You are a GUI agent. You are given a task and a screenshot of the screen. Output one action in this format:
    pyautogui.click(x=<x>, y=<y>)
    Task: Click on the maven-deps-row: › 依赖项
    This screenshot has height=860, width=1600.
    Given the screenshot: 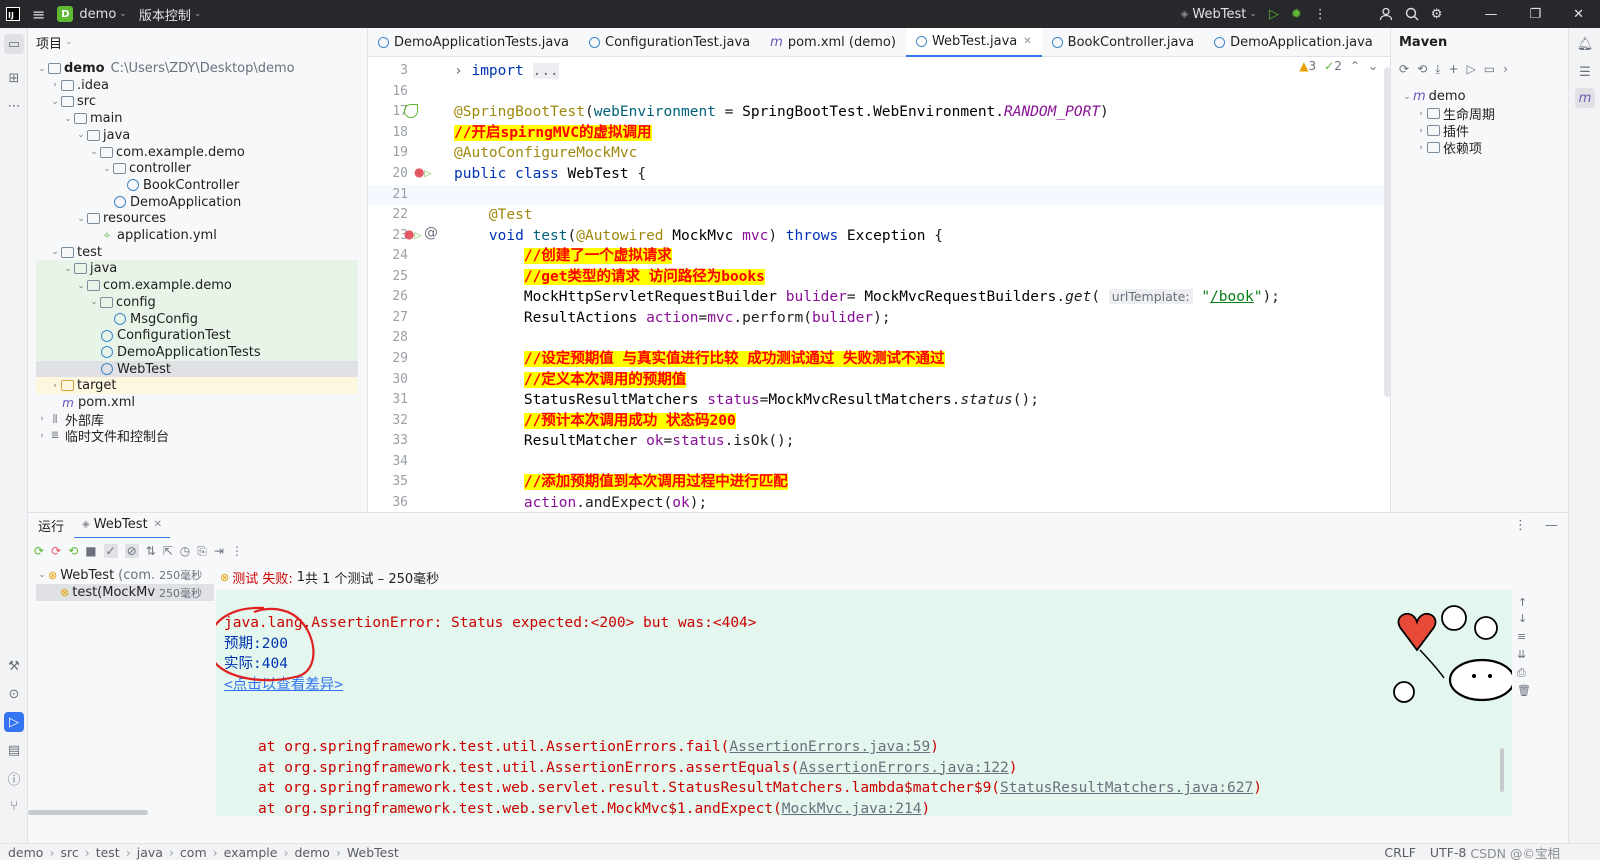 What is the action you would take?
    pyautogui.click(x=1448, y=148)
    